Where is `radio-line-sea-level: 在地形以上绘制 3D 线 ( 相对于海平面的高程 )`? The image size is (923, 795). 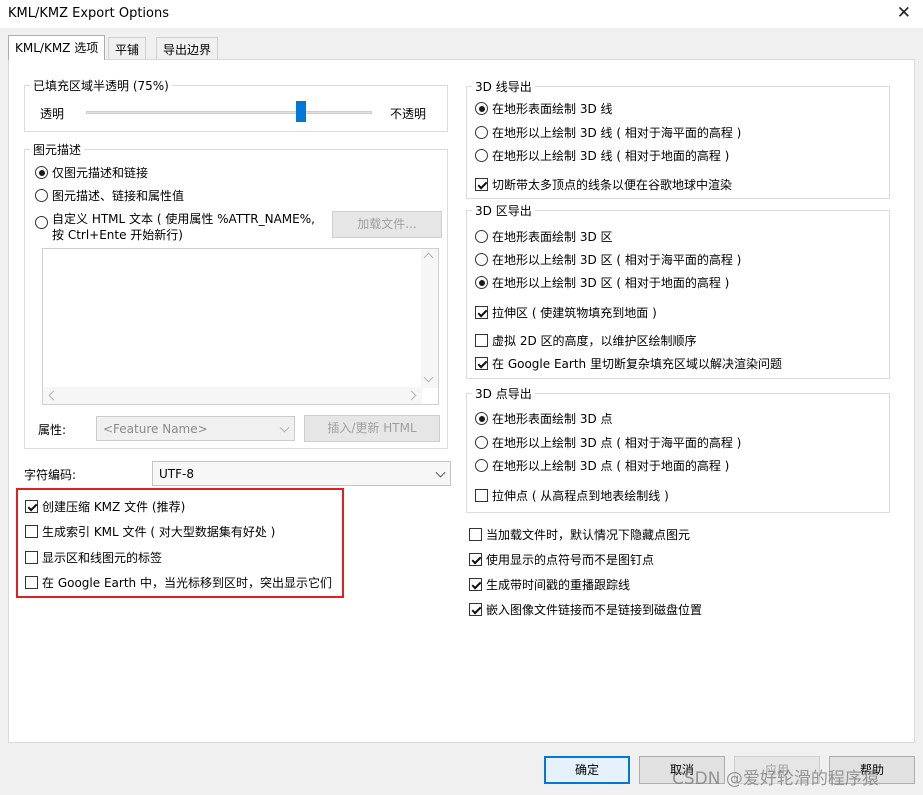 radio-line-sea-level: 在地形以上绘制 3D 线 ( 相对于海平面的高程 ) is located at coordinates (608, 132).